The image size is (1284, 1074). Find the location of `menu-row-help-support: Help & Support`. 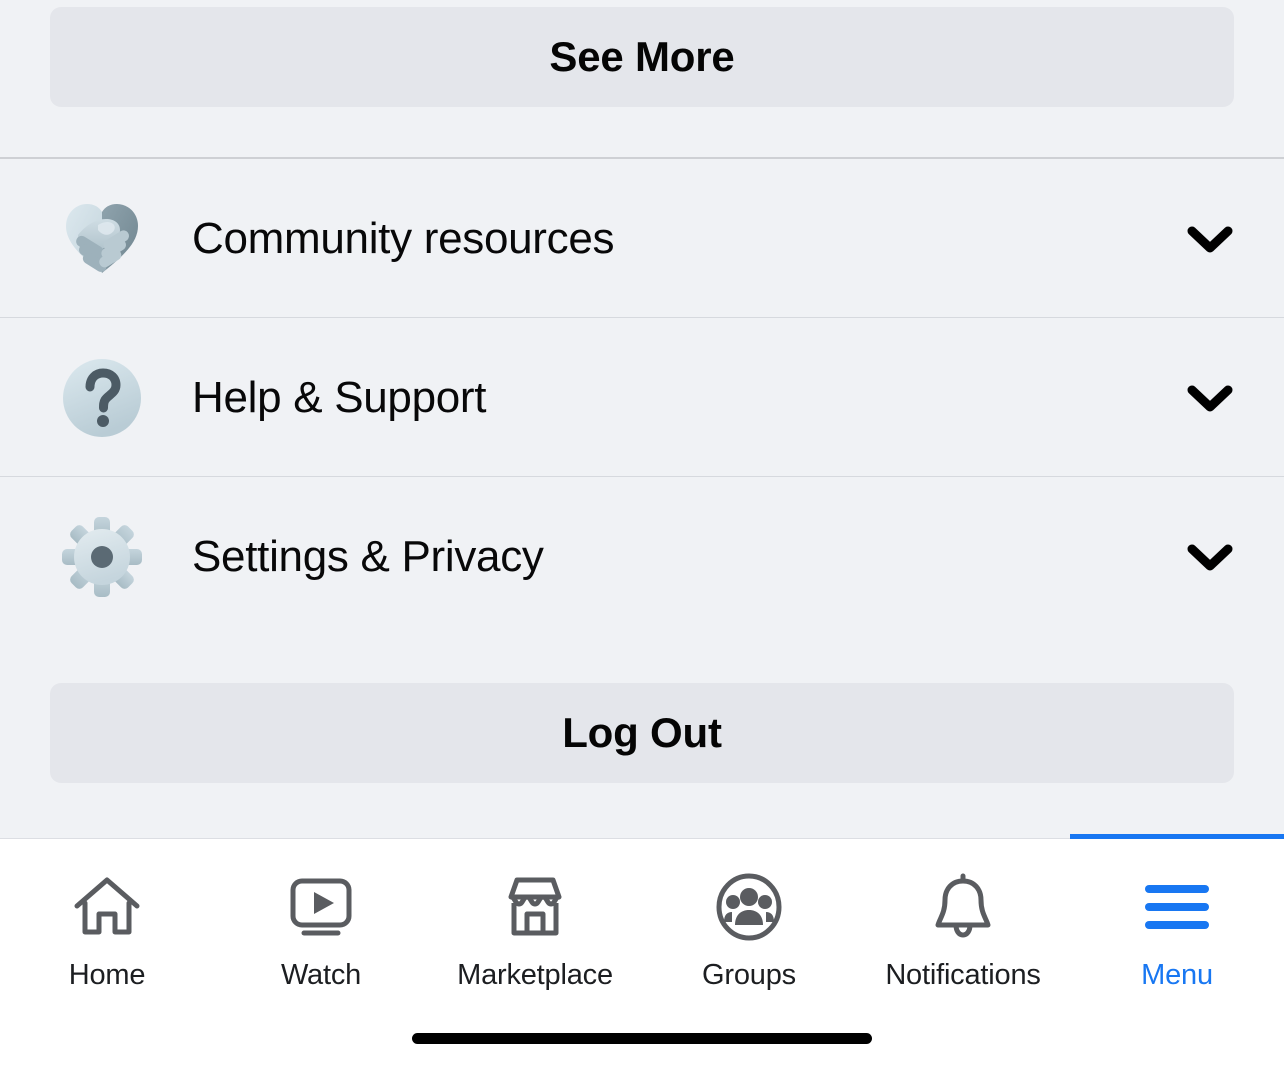

menu-row-help-support: Help & Support is located at coordinates (642, 397).